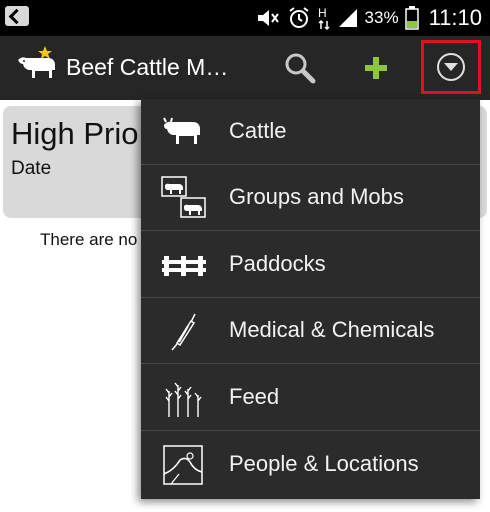 The width and height of the screenshot is (490, 512). I want to click on search-button, so click(300, 68).